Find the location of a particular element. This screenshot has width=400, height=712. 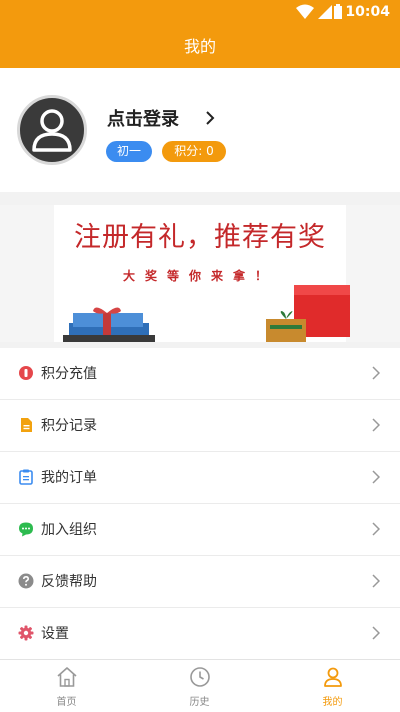

order-list-icon is located at coordinates (26, 477).